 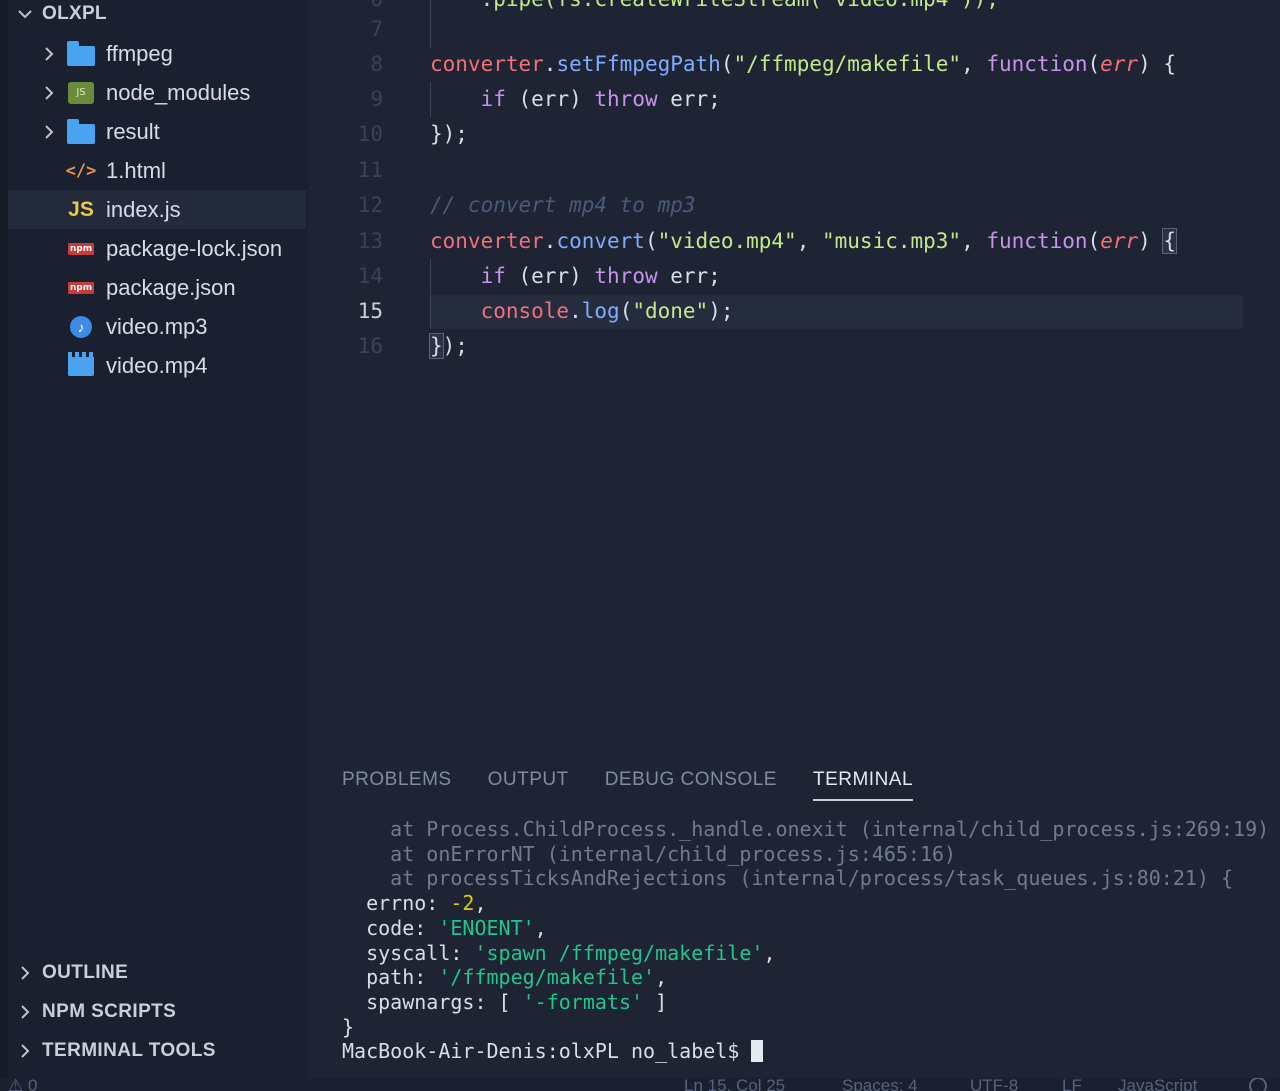 I want to click on status-language: JavaScript, so click(x=1157, y=1084).